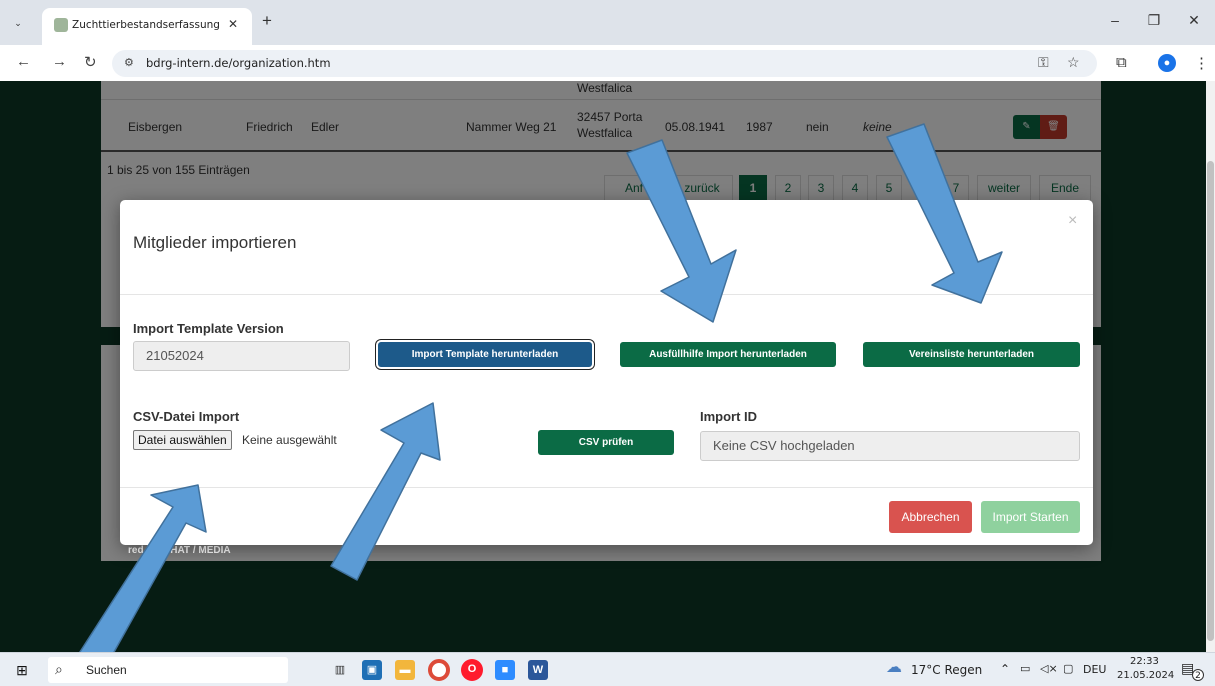 This screenshot has height=686, width=1215. What do you see at coordinates (485, 354) in the screenshot?
I see `template-download-button: Import Template herunterladen` at bounding box center [485, 354].